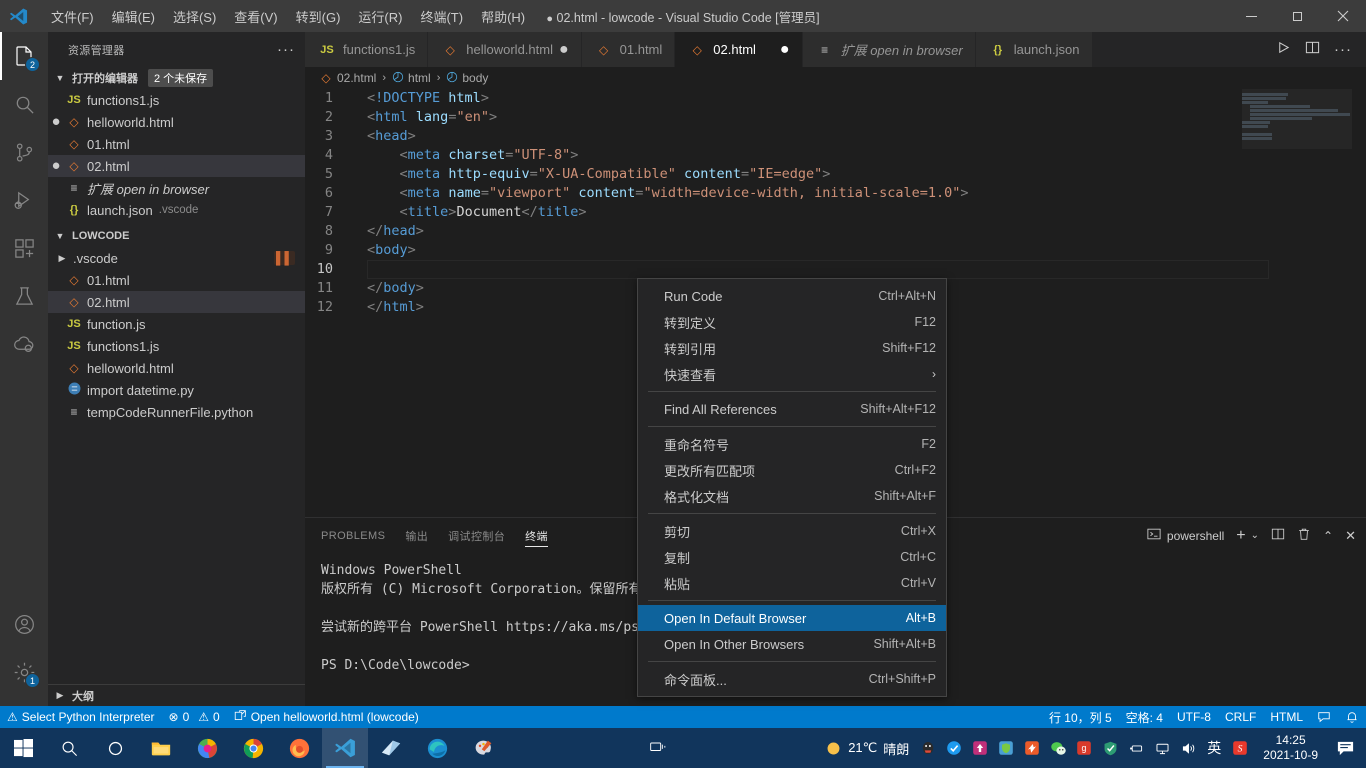  I want to click on close-button, so click(1343, 16).